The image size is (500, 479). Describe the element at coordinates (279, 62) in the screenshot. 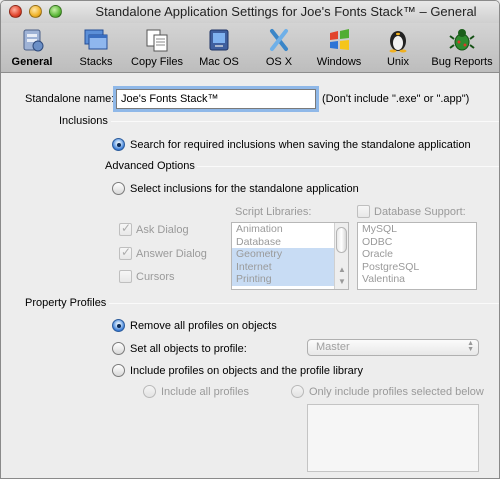

I see `toolbar-os-x-label: OS X` at that location.